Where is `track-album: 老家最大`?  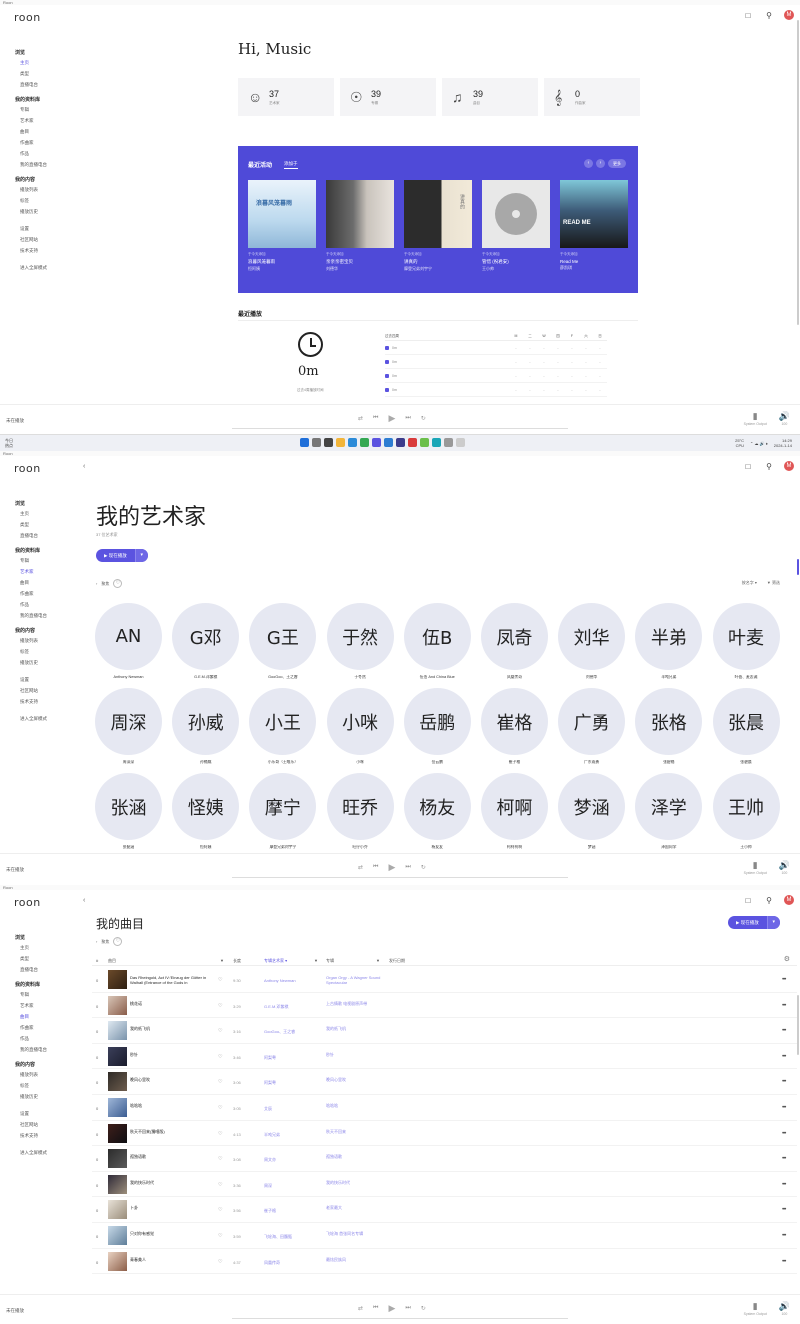 track-album: 老家最大 is located at coordinates (356, 1207).